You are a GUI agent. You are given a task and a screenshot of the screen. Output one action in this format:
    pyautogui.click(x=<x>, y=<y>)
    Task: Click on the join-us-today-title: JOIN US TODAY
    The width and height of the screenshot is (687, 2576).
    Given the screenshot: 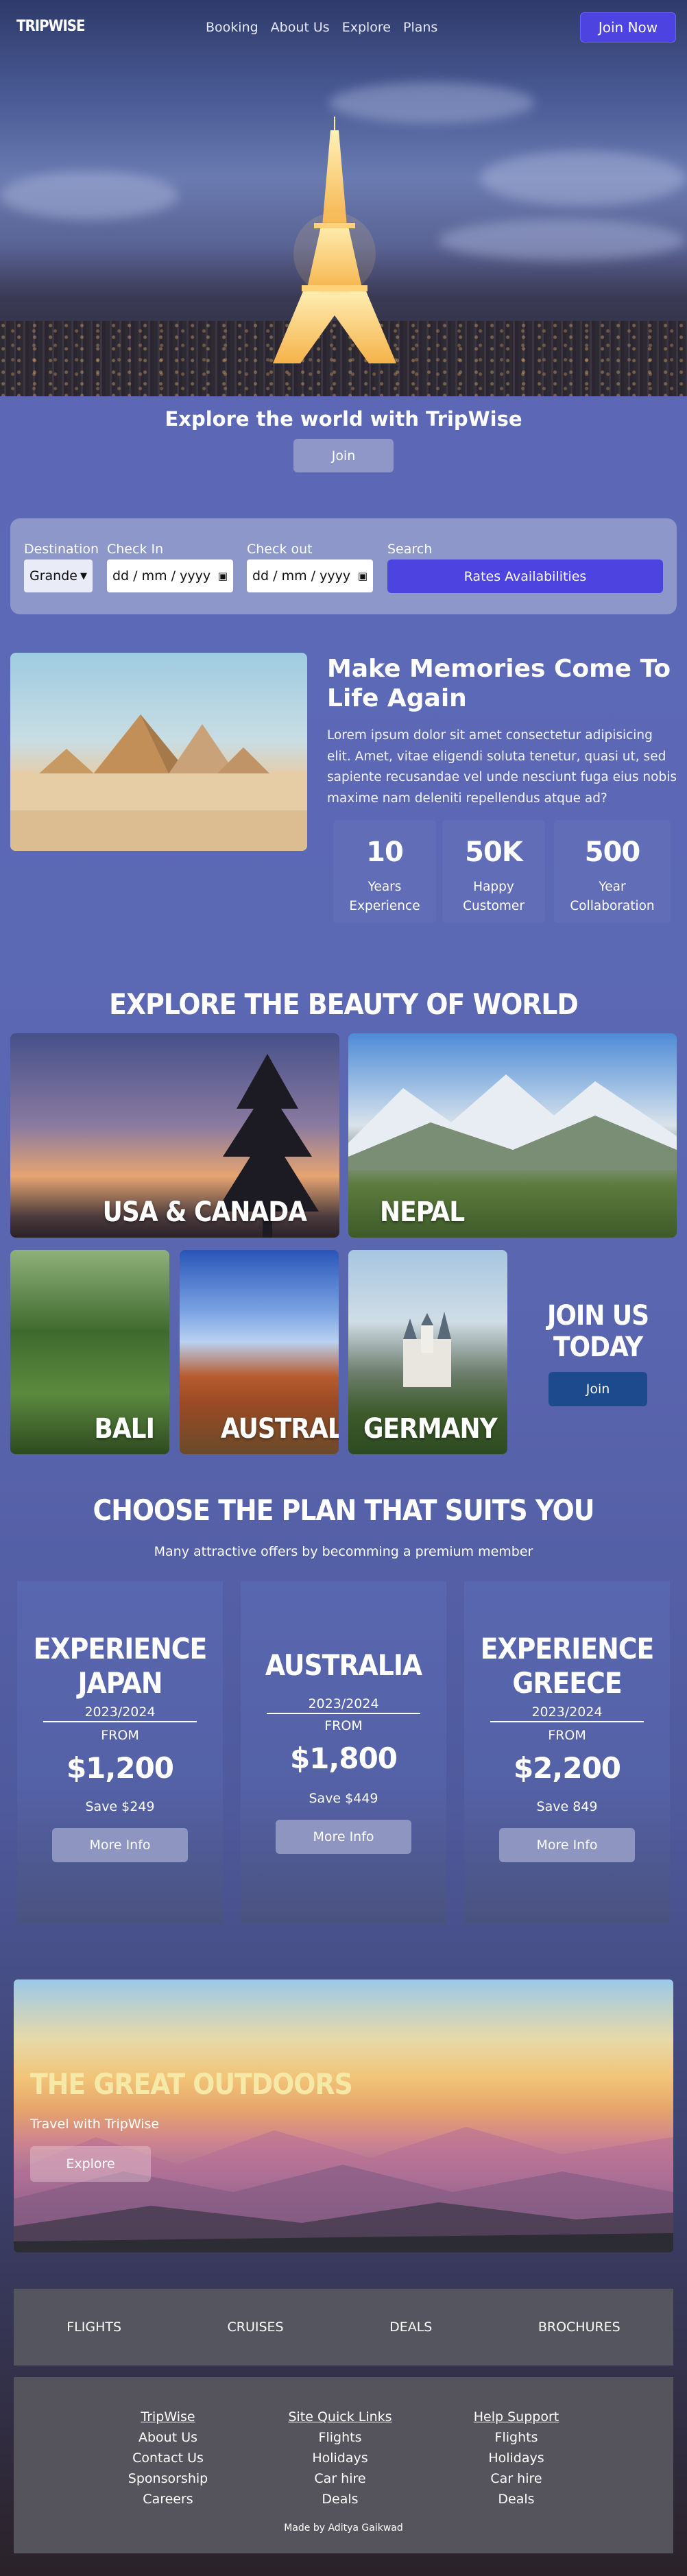 What is the action you would take?
    pyautogui.click(x=598, y=1332)
    